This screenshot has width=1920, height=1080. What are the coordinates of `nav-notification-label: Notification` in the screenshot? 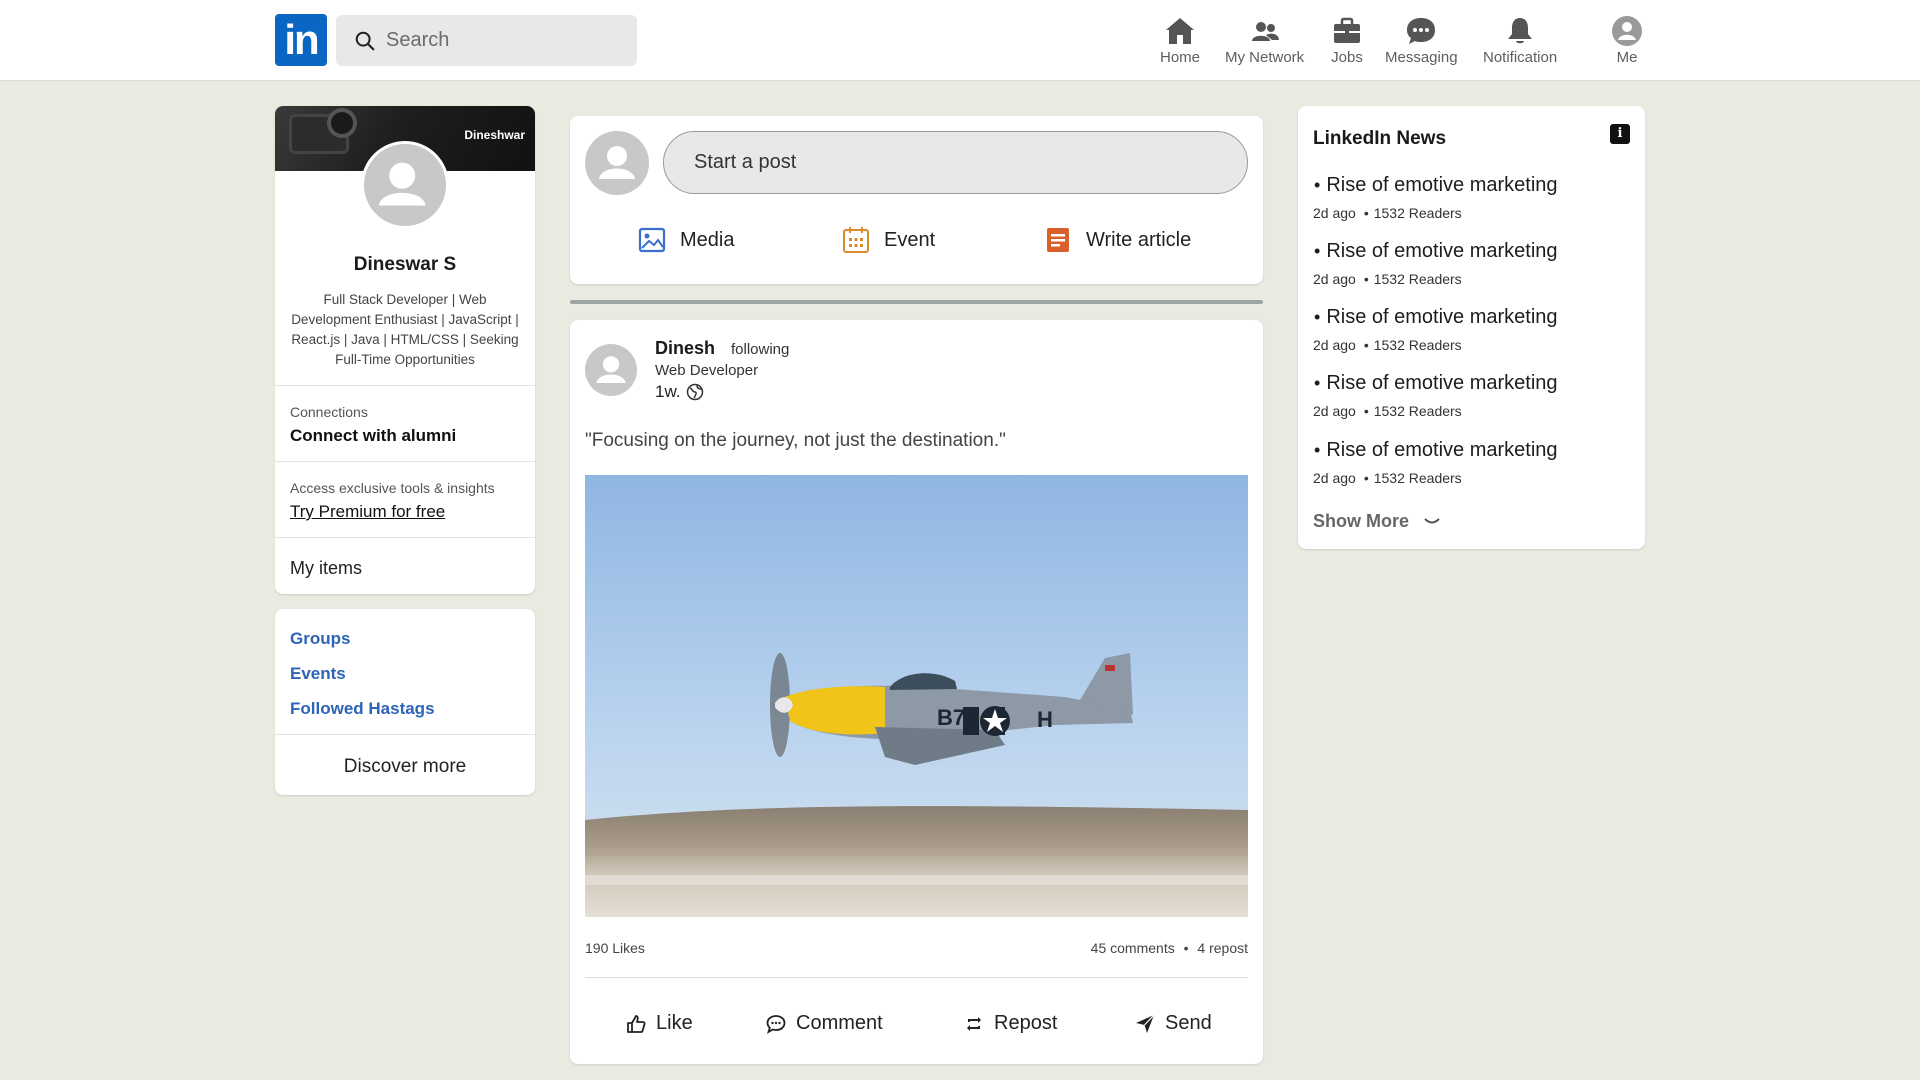 It's located at (1520, 57).